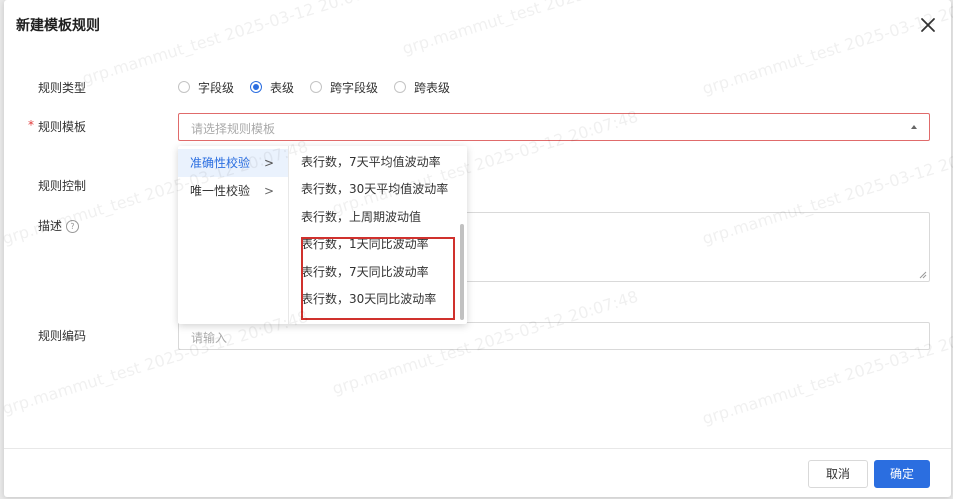  What do you see at coordinates (477, 25) in the screenshot?
I see `dialog-header: 新建模板规则` at bounding box center [477, 25].